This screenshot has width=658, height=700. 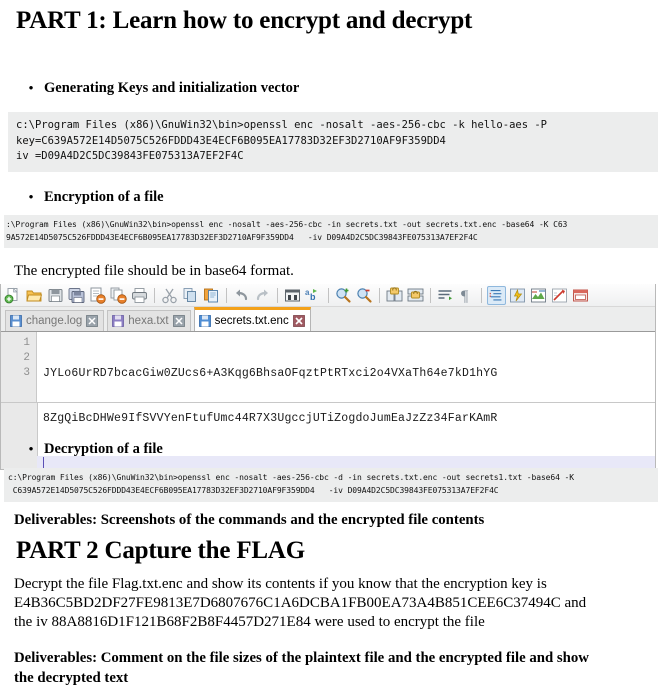 I want to click on function-list-icon, so click(x=559, y=295).